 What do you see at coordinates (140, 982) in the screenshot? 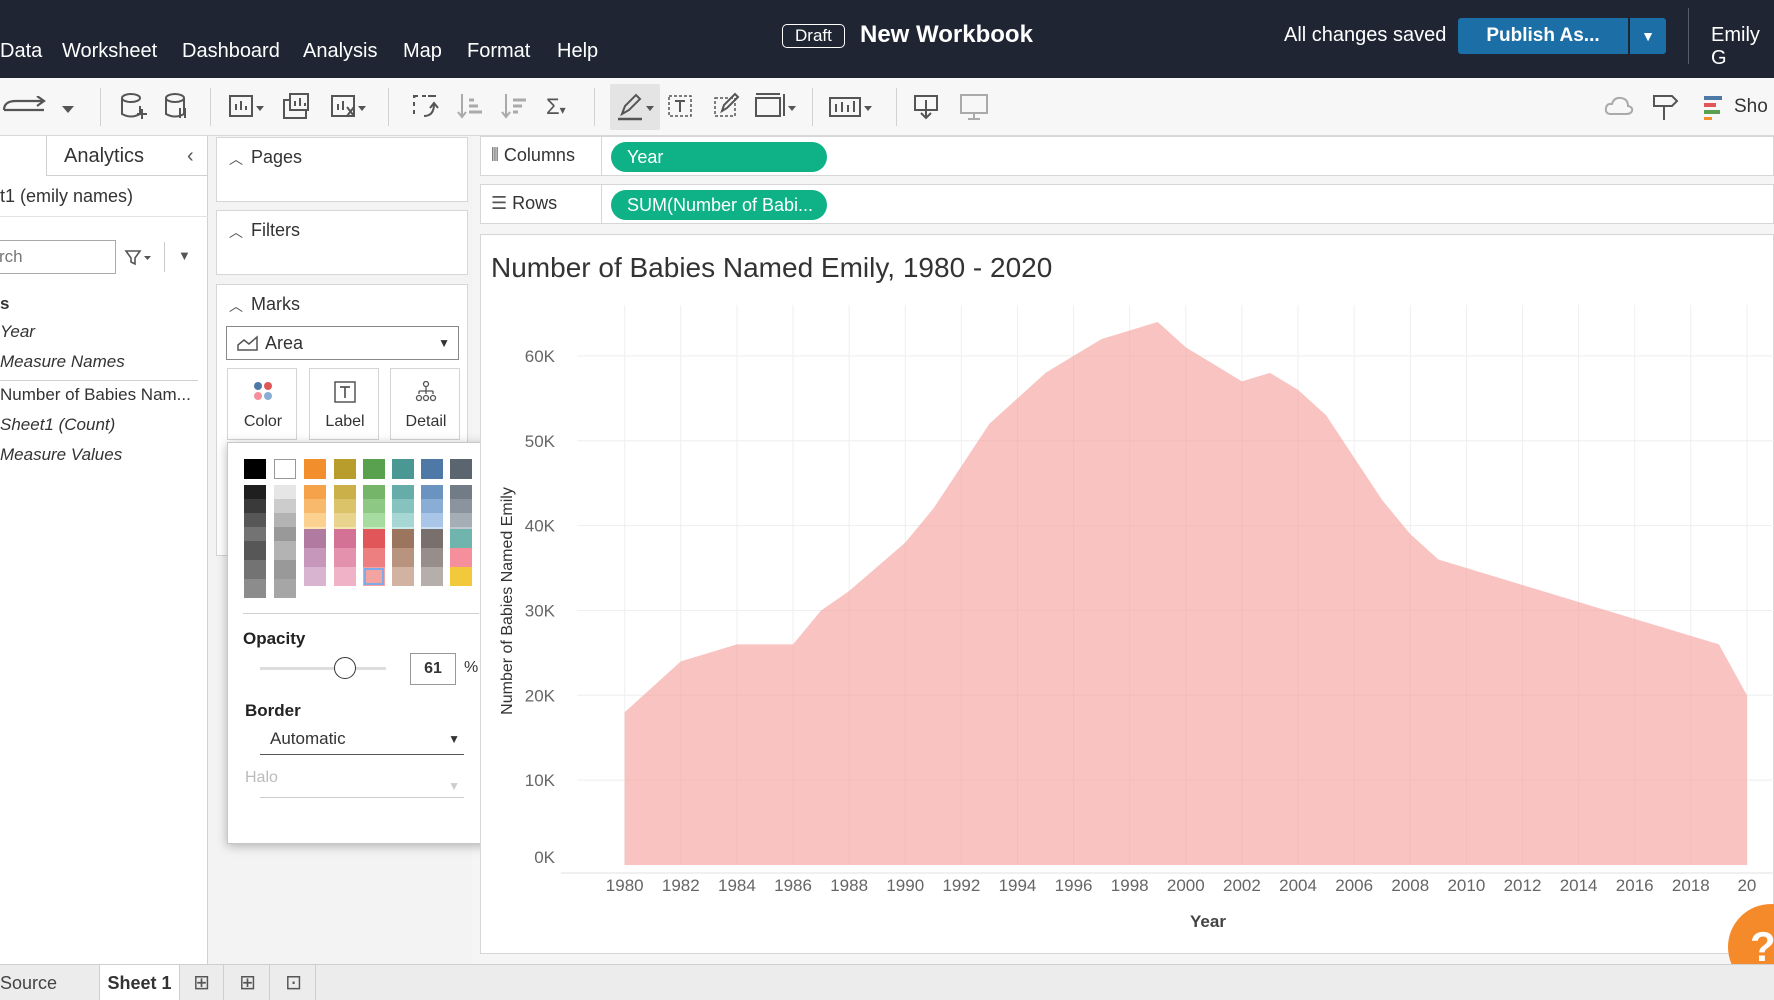
I see `sheet-tab-active: Sheet 1` at bounding box center [140, 982].